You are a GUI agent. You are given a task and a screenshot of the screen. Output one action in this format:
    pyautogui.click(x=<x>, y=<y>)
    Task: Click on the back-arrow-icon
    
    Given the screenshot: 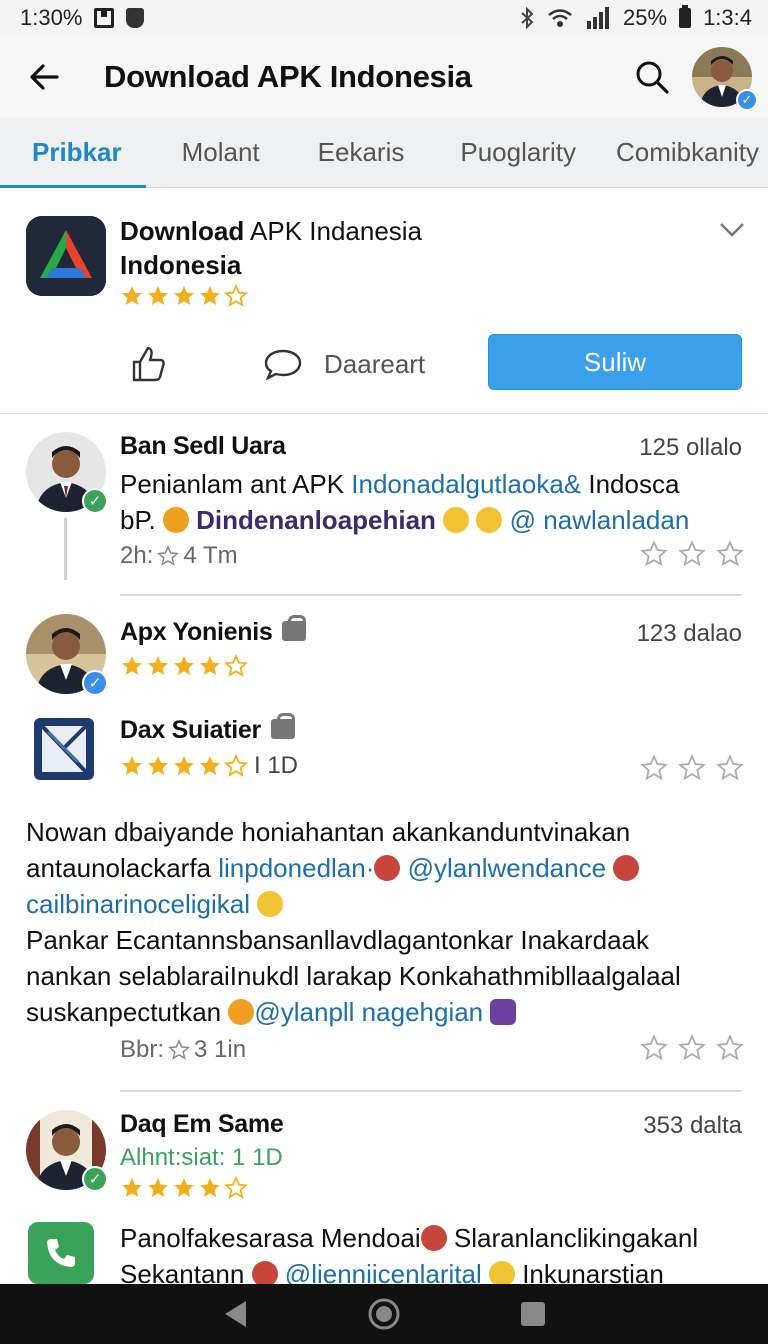 What is the action you would take?
    pyautogui.click(x=44, y=77)
    